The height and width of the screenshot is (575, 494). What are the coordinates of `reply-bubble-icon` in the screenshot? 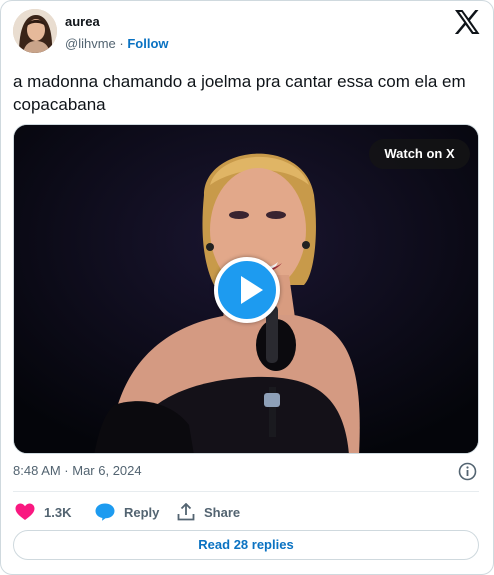 It's located at (105, 512).